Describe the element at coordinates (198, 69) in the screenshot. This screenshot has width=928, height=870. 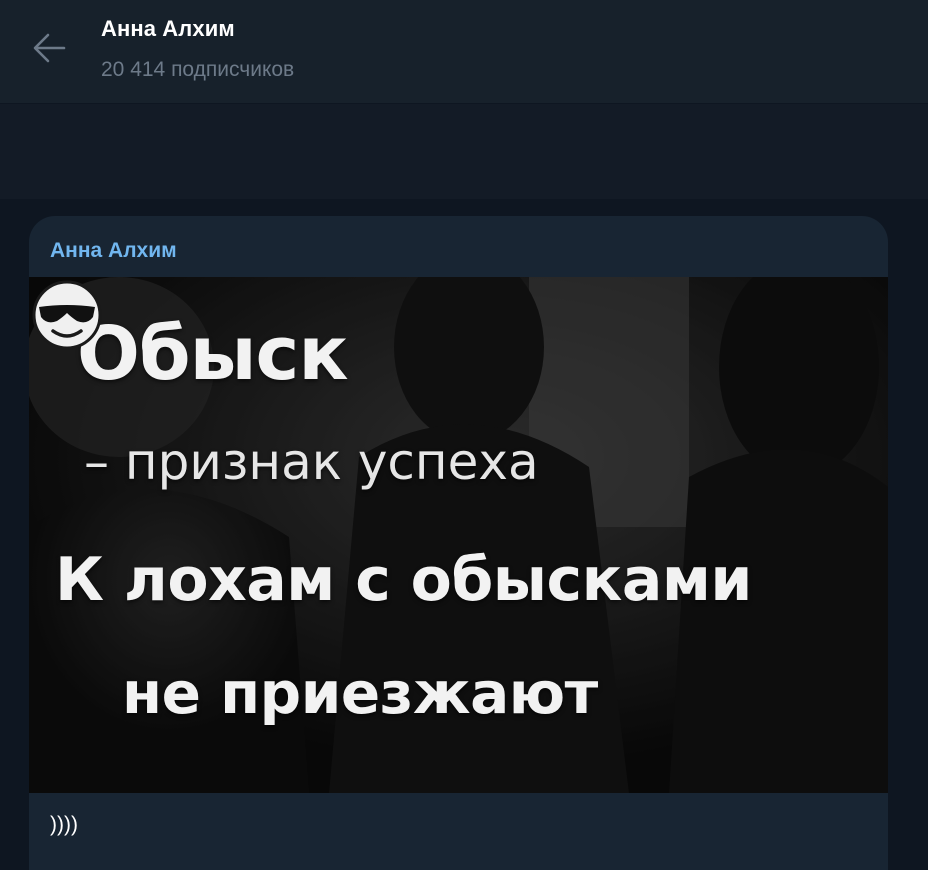
I see `subscriber-count: 20 414 подписчиков` at that location.